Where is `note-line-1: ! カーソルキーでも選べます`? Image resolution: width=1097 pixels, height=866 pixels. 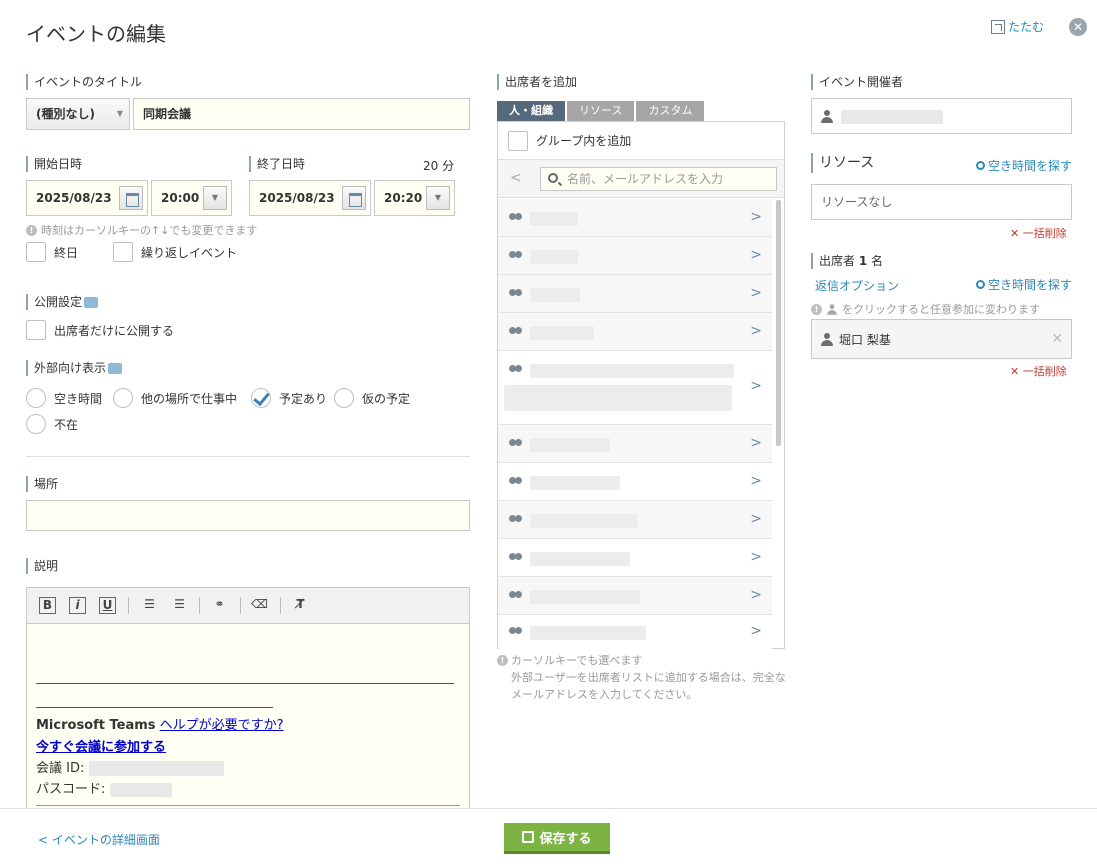
note-line-1: ! カーソルキーでも選べます is located at coordinates (642, 660).